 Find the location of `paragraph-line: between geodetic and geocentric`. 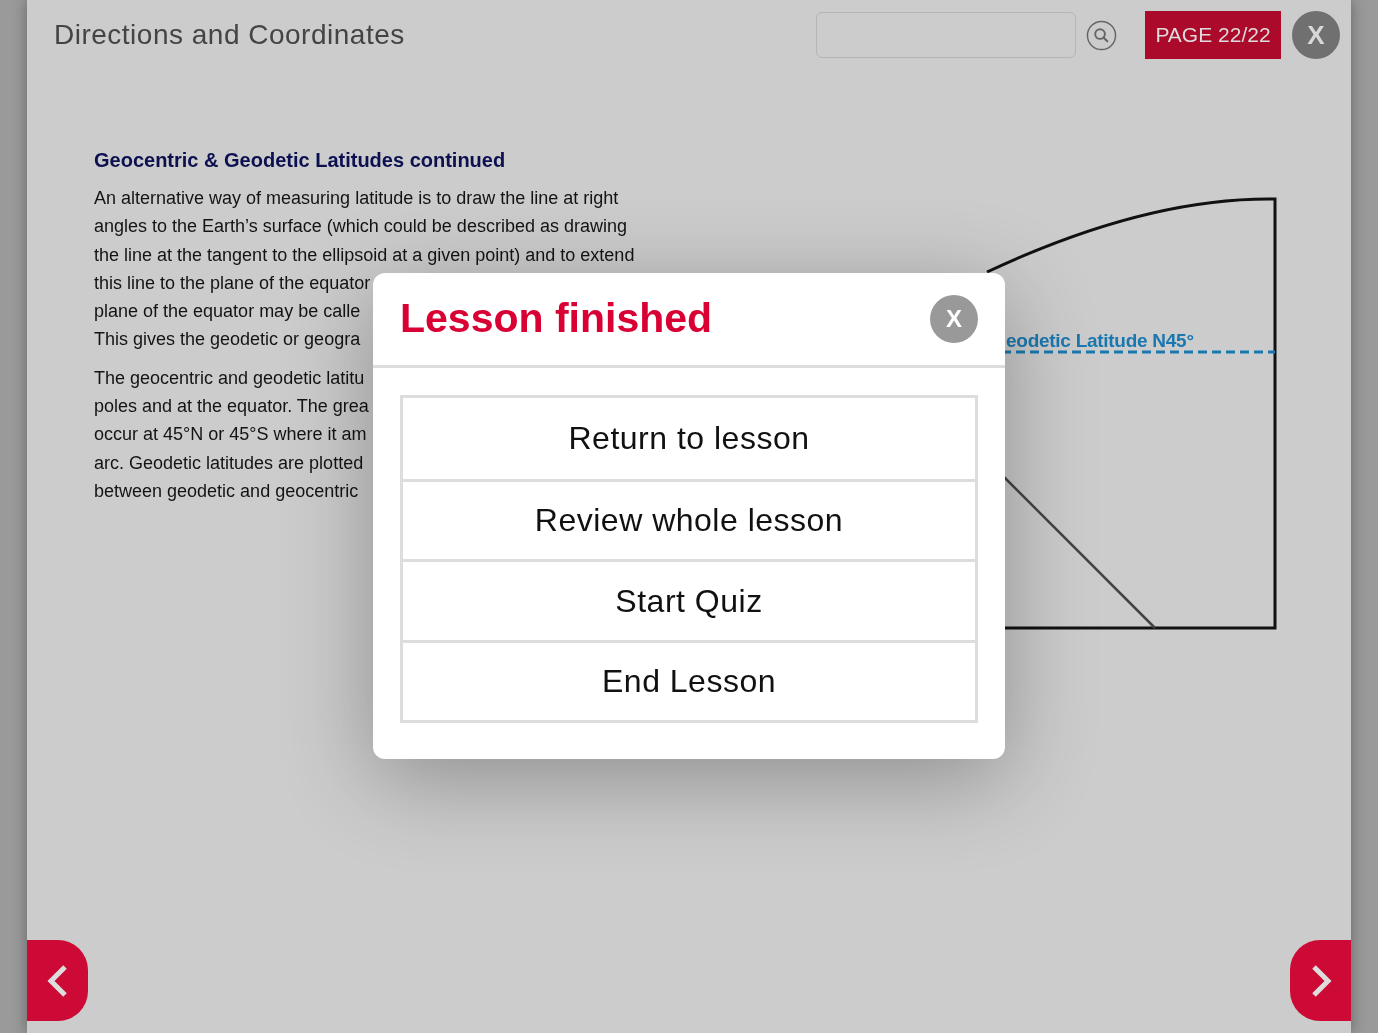

paragraph-line: between geodetic and geocentric is located at coordinates (226, 491).